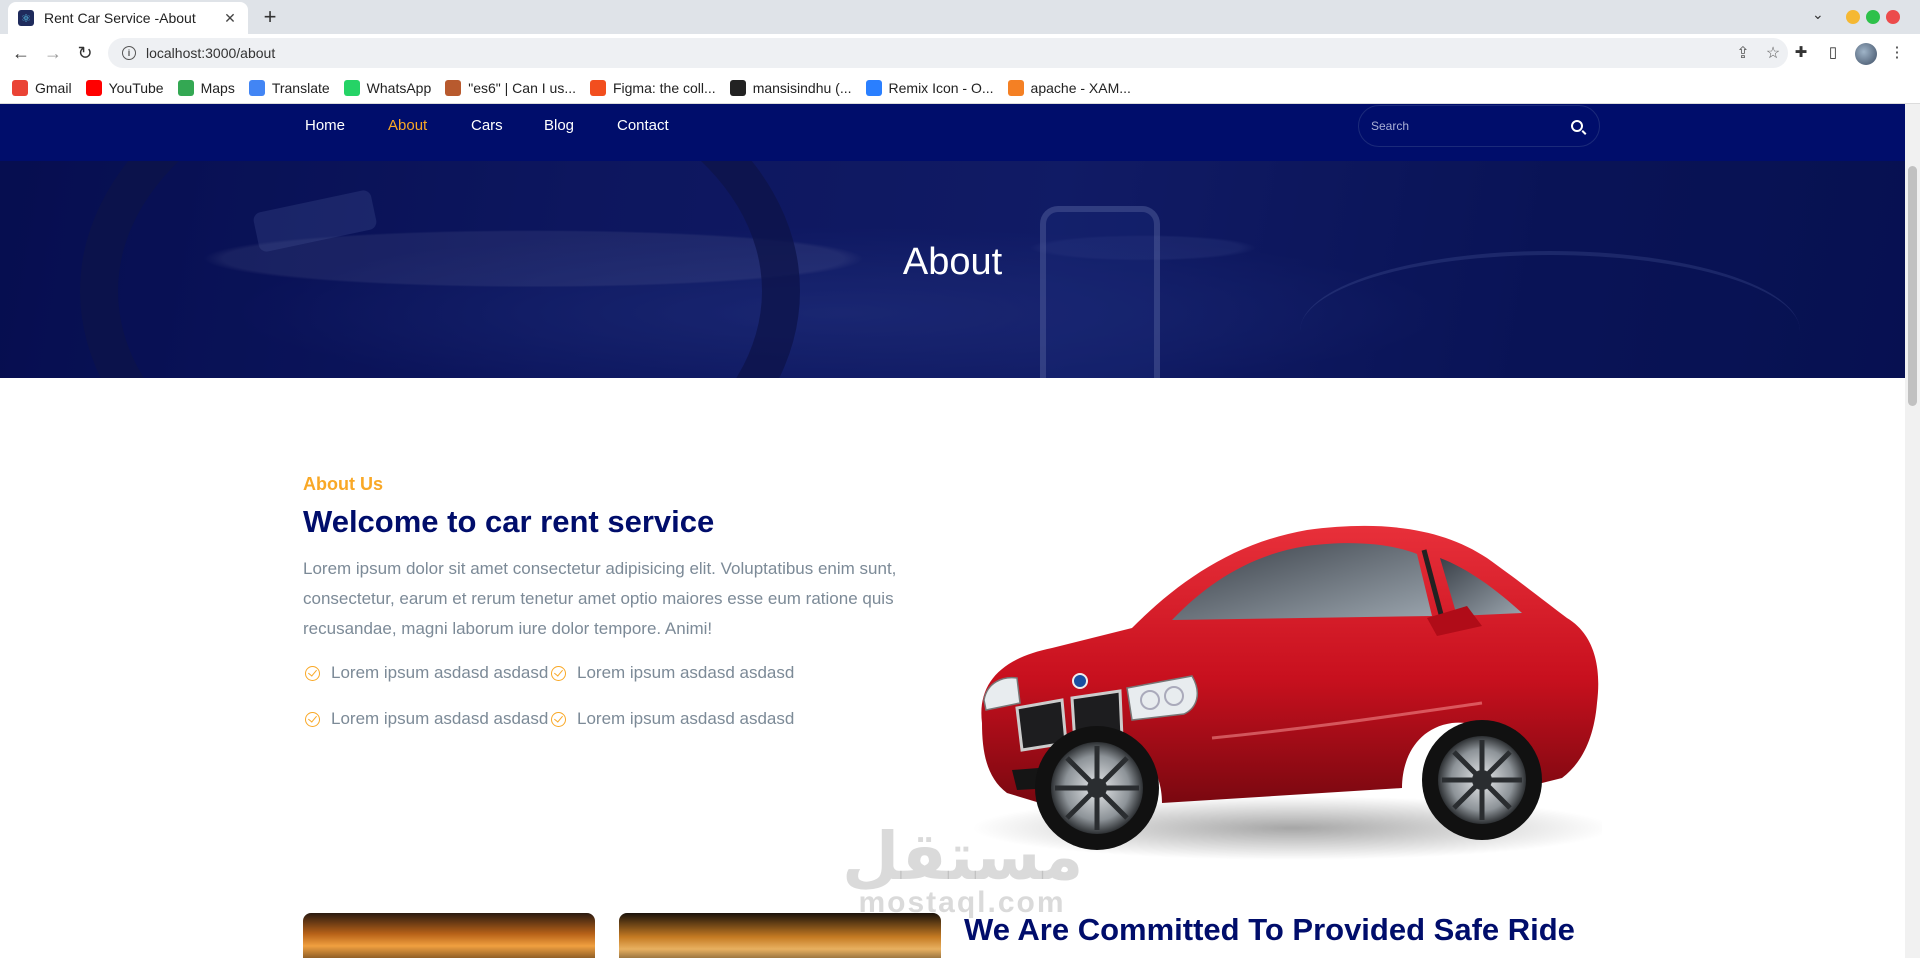  What do you see at coordinates (129, 53) in the screenshot?
I see `site-info-icon: i` at bounding box center [129, 53].